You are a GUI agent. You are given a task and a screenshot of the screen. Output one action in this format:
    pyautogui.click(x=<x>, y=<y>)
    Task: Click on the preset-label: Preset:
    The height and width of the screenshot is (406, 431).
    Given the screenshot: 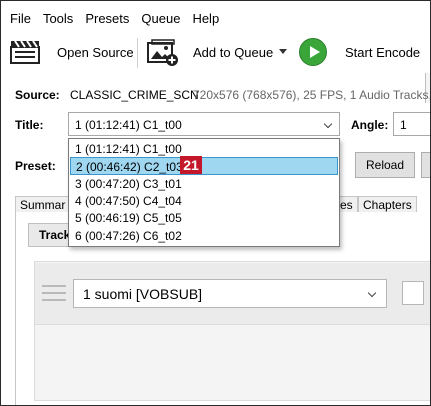 What is the action you would take?
    pyautogui.click(x=35, y=166)
    